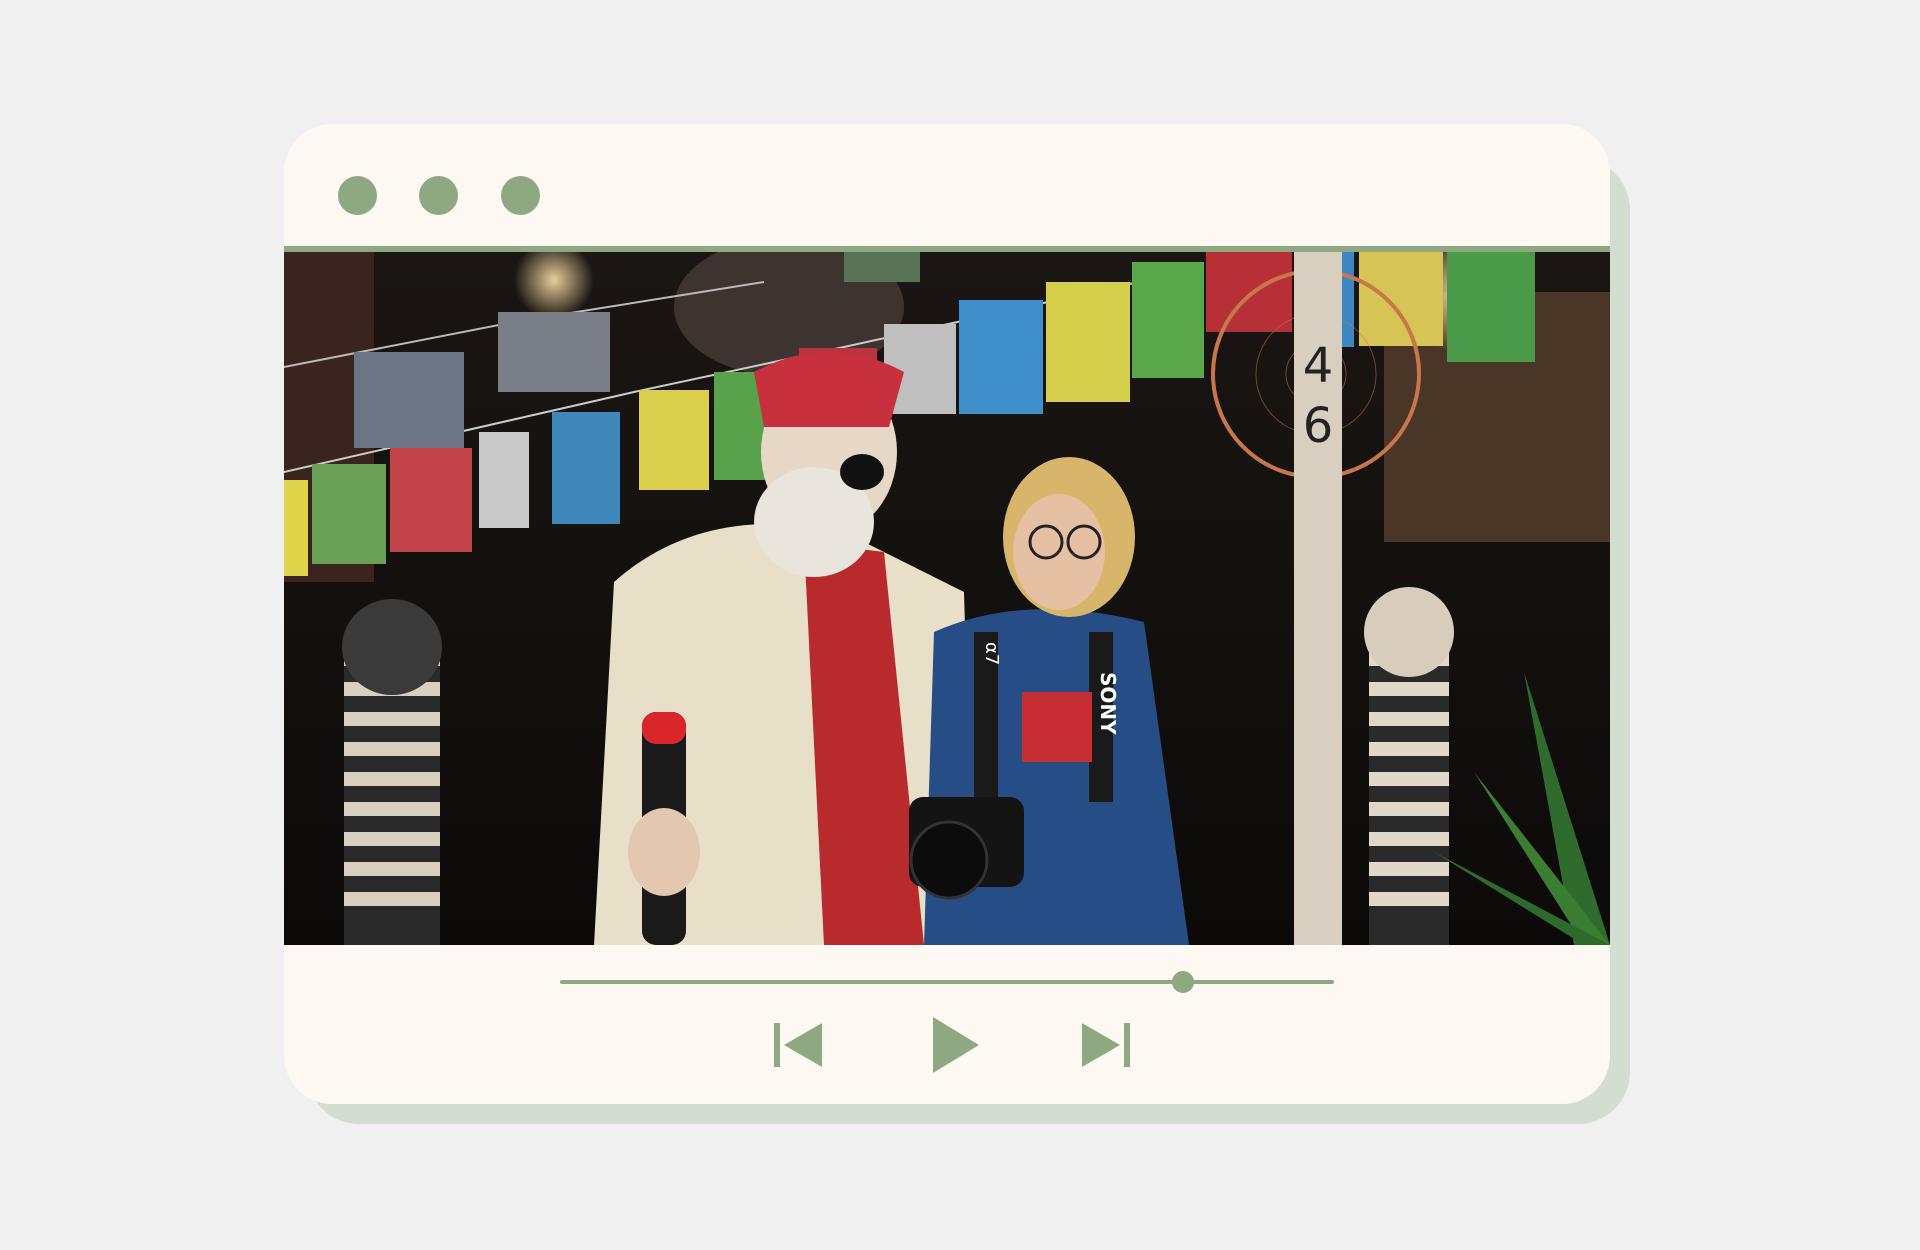 The width and height of the screenshot is (1920, 1250). What do you see at coordinates (1318, 426) in the screenshot?
I see `post-number-bottom: 6` at bounding box center [1318, 426].